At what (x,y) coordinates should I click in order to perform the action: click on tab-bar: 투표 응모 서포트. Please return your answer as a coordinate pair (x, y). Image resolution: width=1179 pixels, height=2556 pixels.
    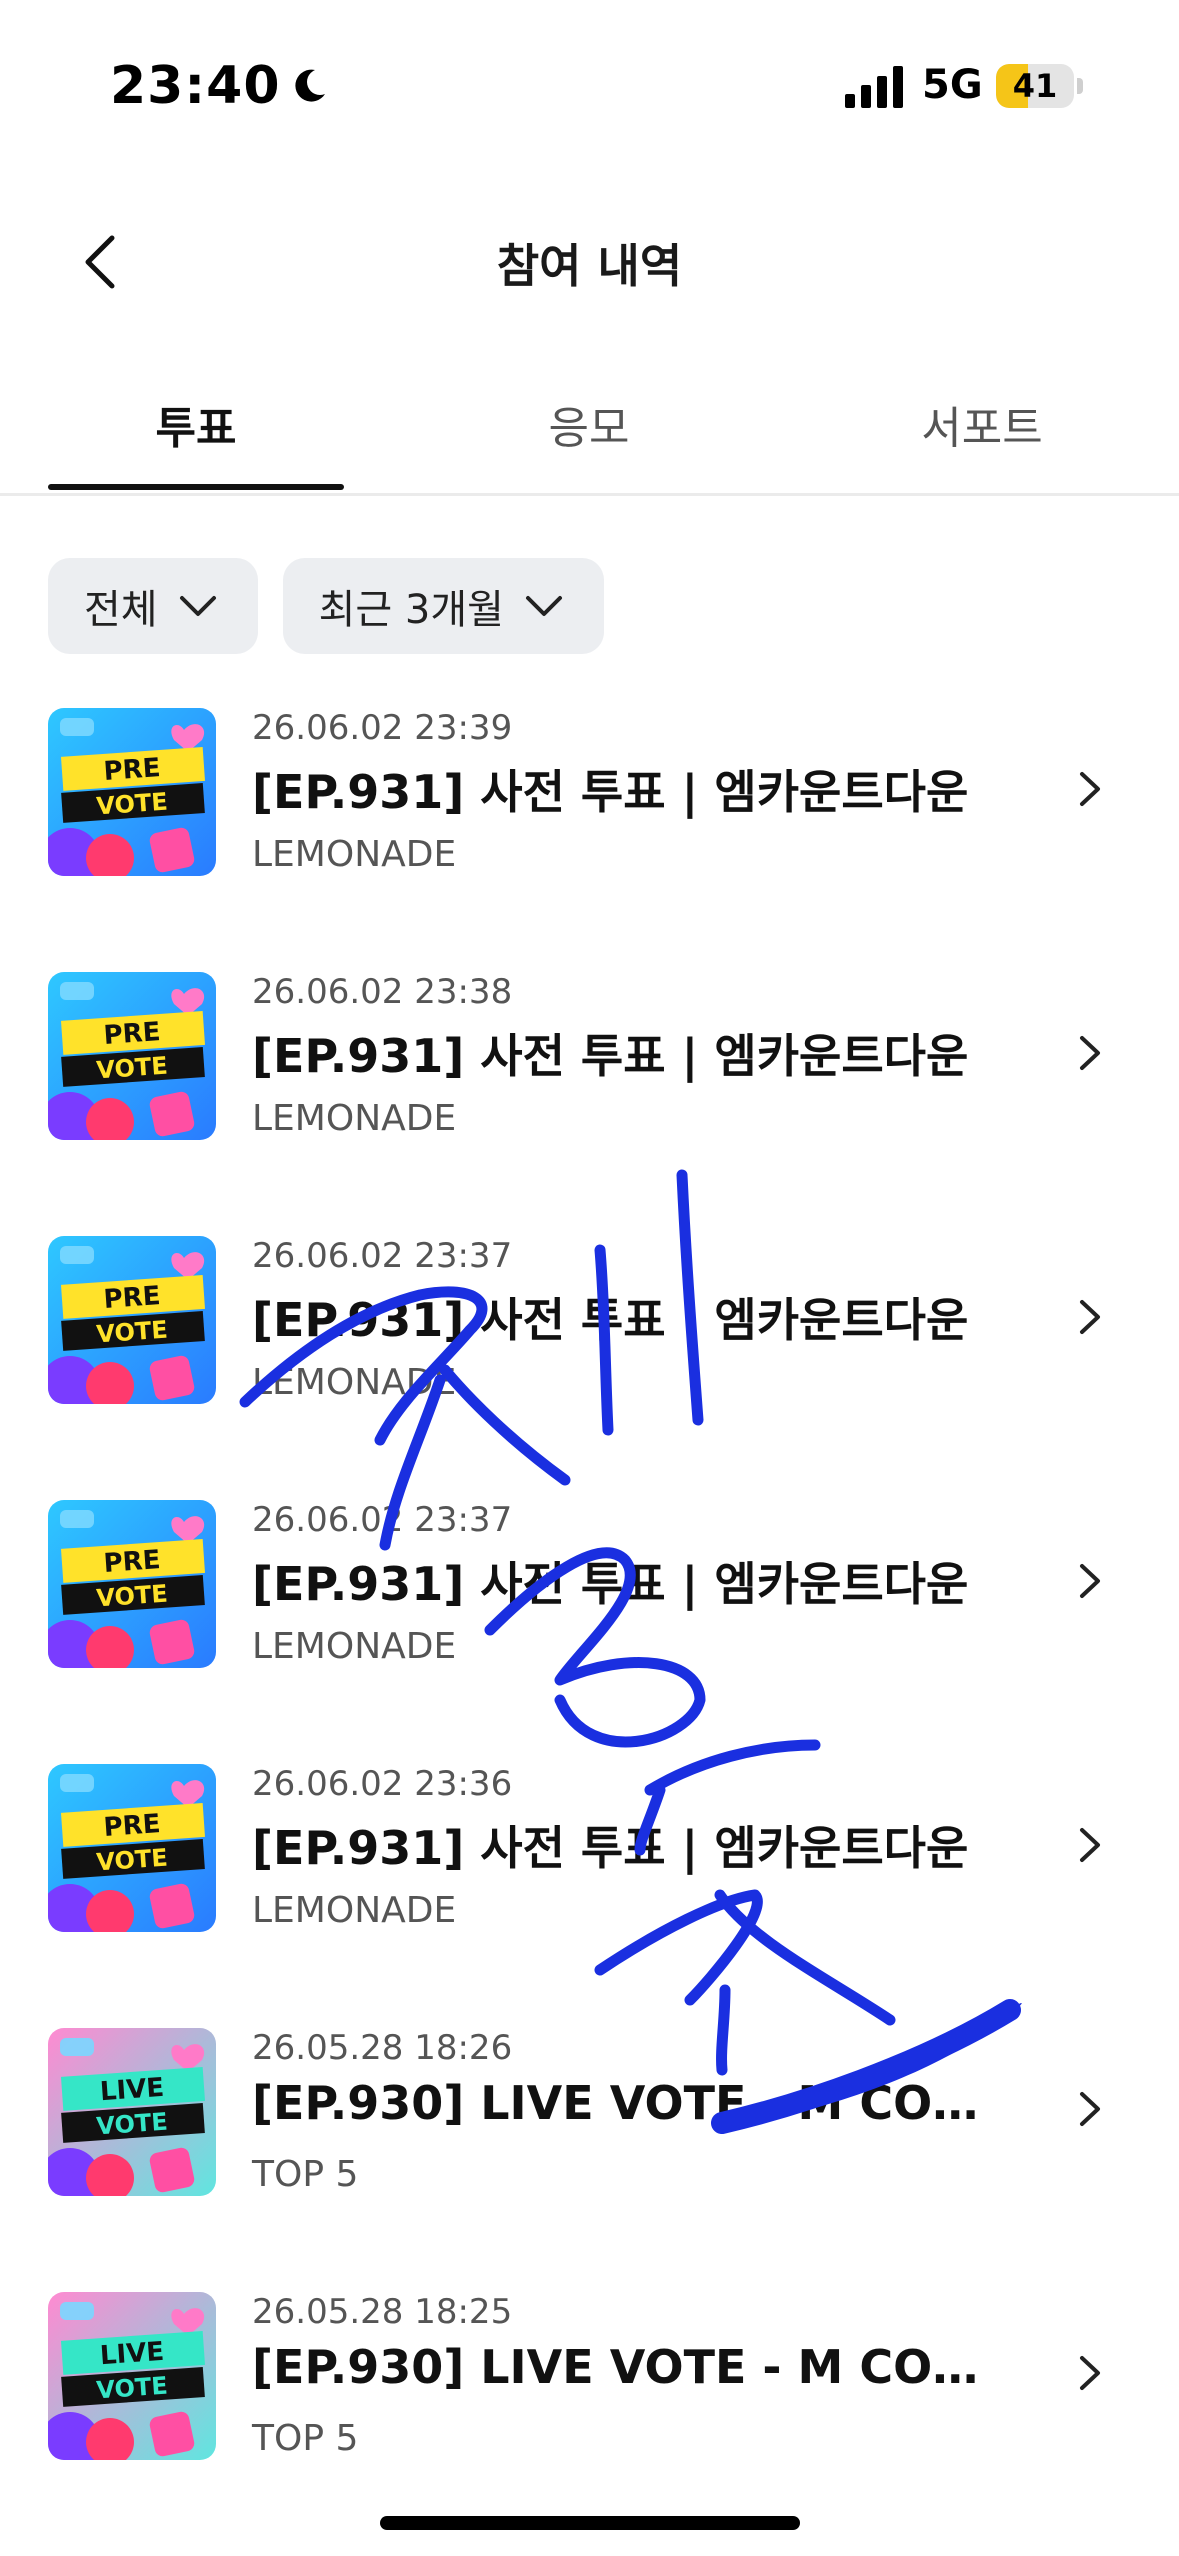
    Looking at the image, I should click on (589, 428).